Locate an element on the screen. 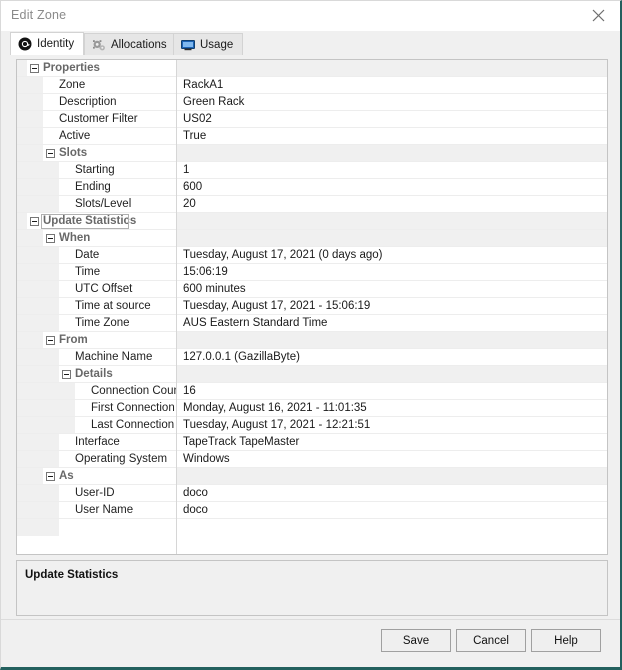 This screenshot has width=622, height=670. grid-row-label: Connection Count is located at coordinates (133, 391).